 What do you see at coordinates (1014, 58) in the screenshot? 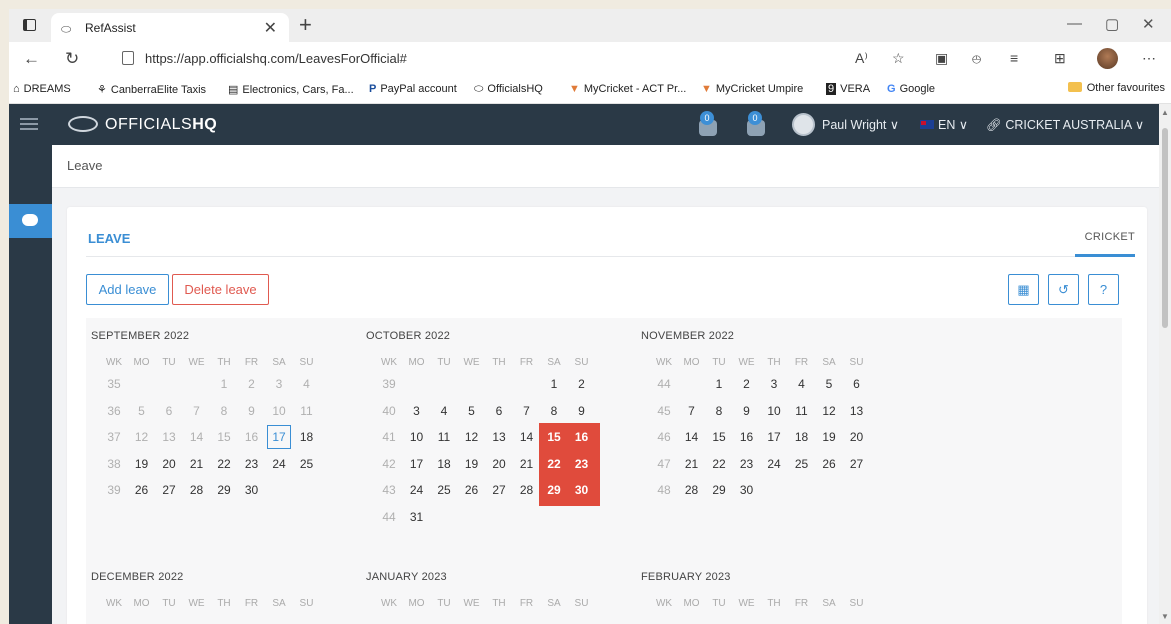
I see `favourites-list-icon: ≡` at bounding box center [1014, 58].